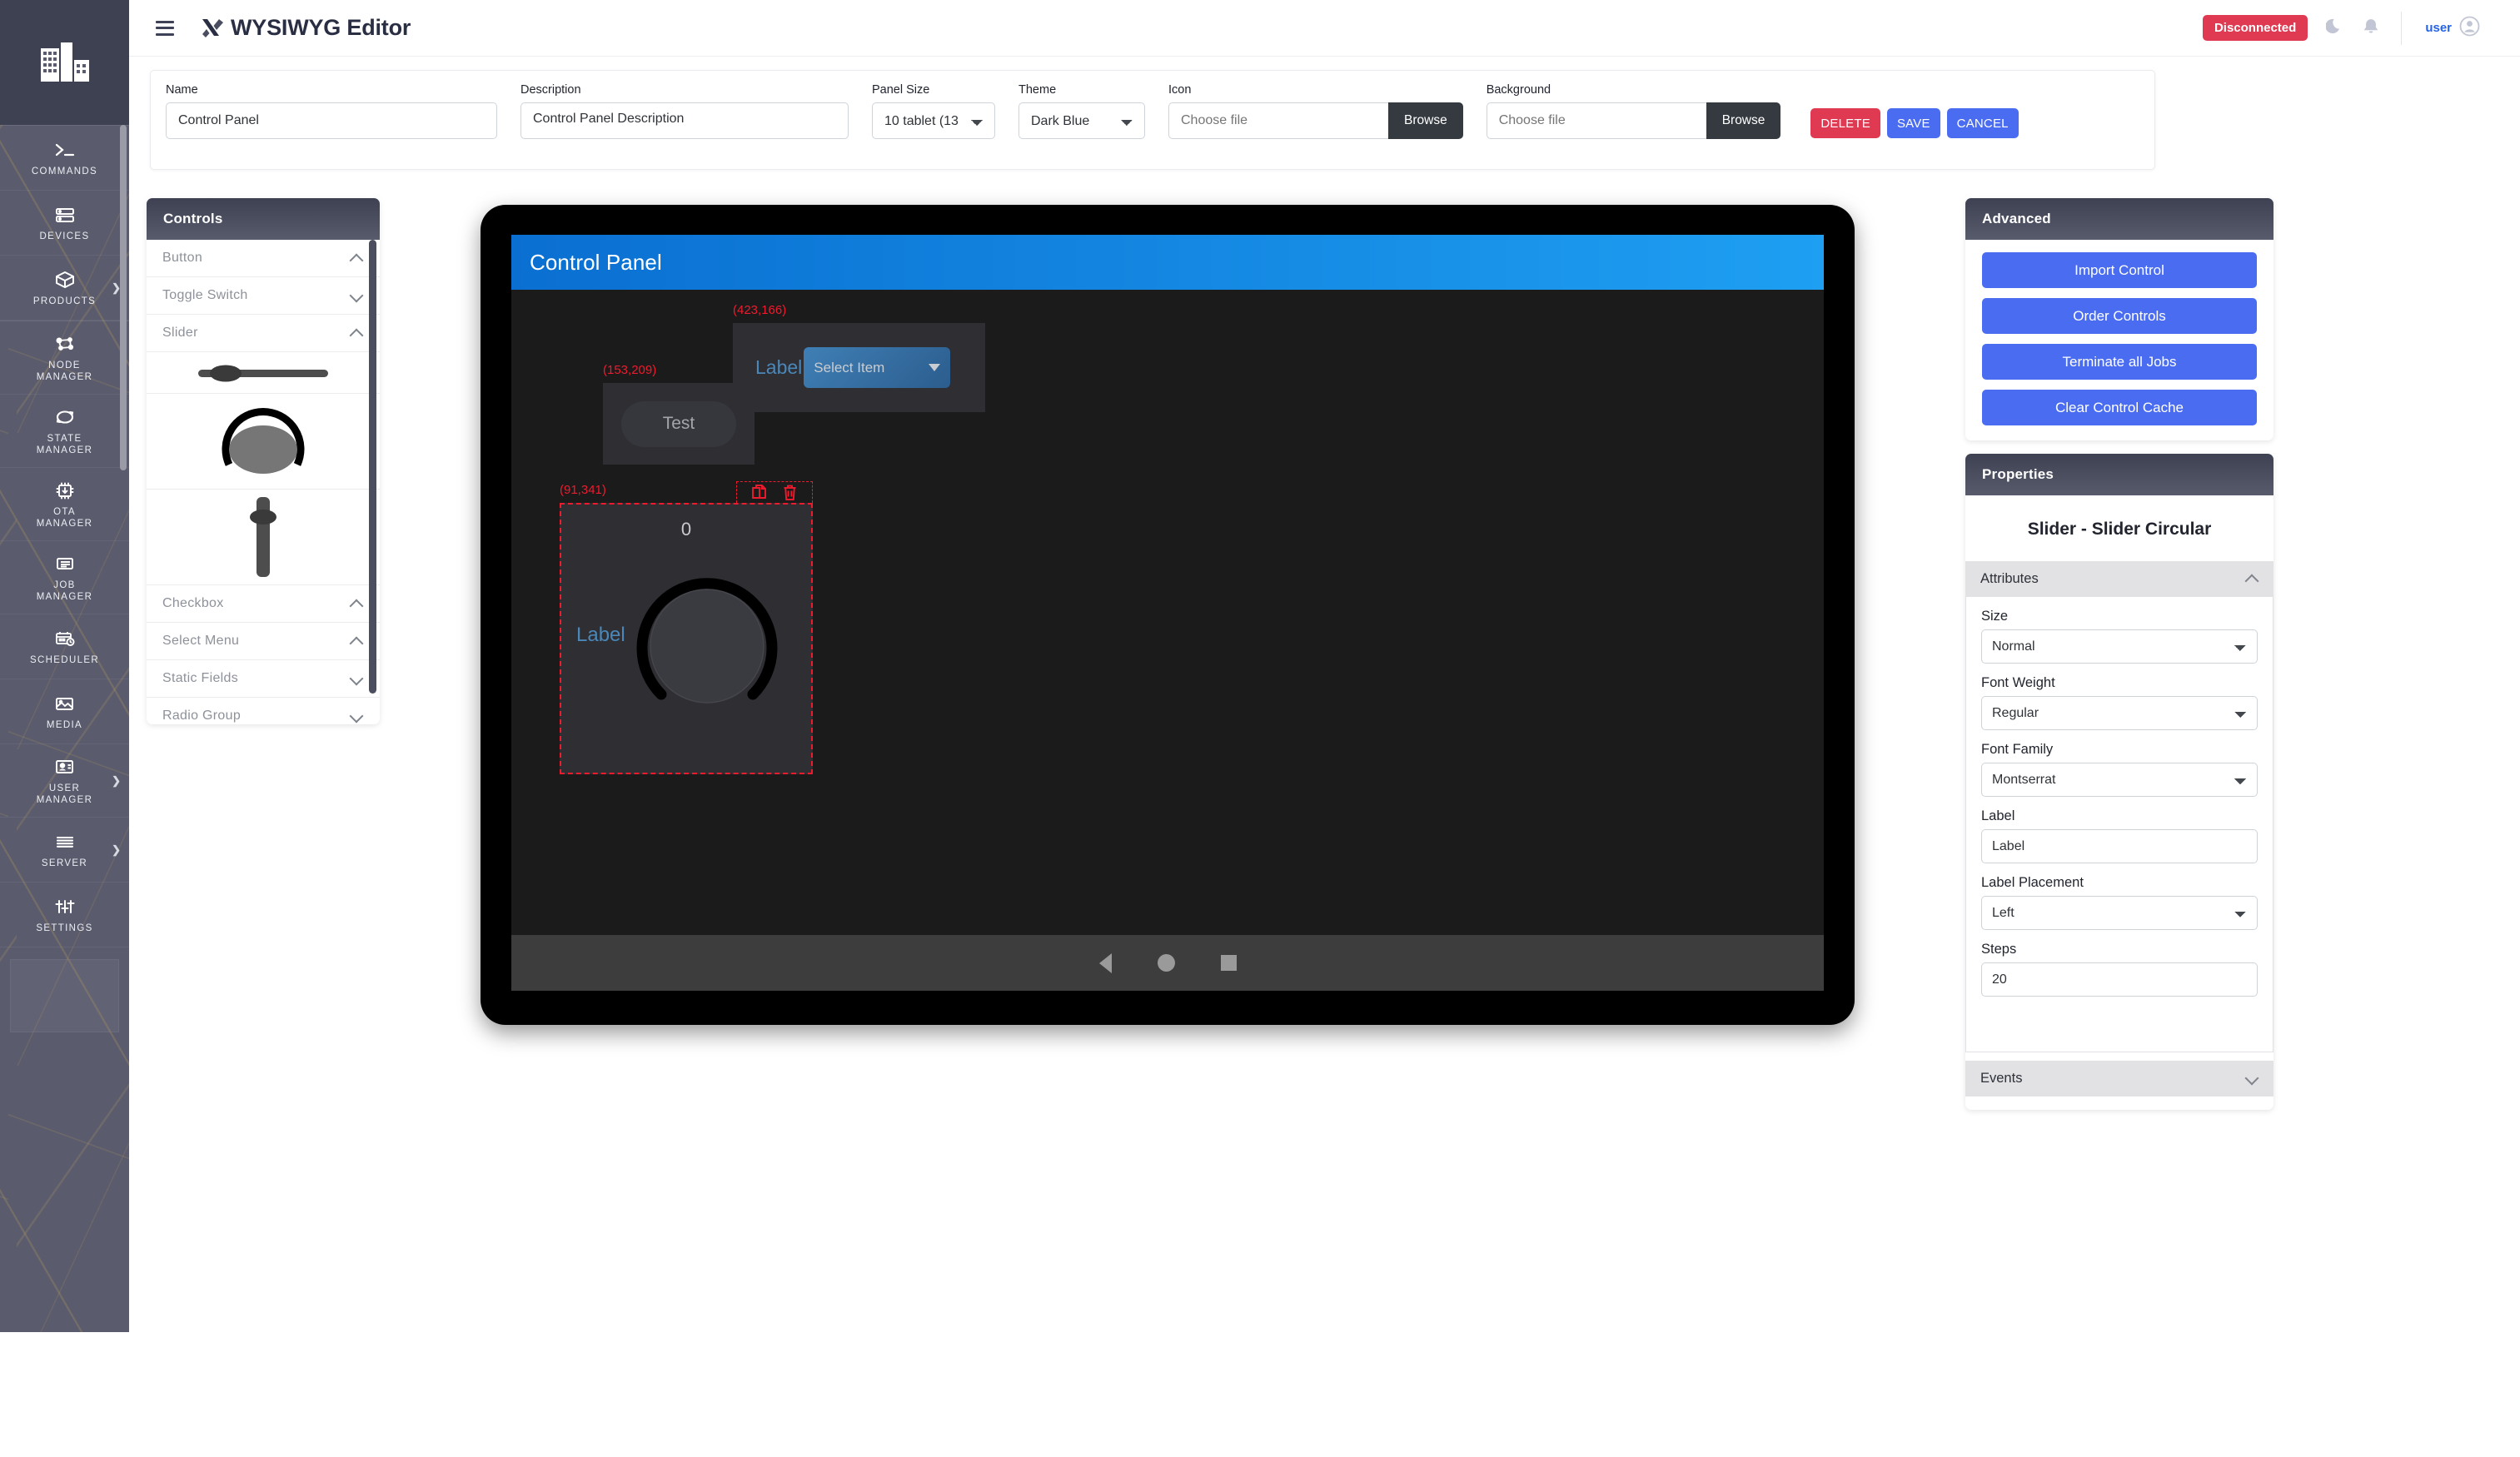 This screenshot has height=1457, width=2520. I want to click on controls-panel-title: Controls, so click(263, 219).